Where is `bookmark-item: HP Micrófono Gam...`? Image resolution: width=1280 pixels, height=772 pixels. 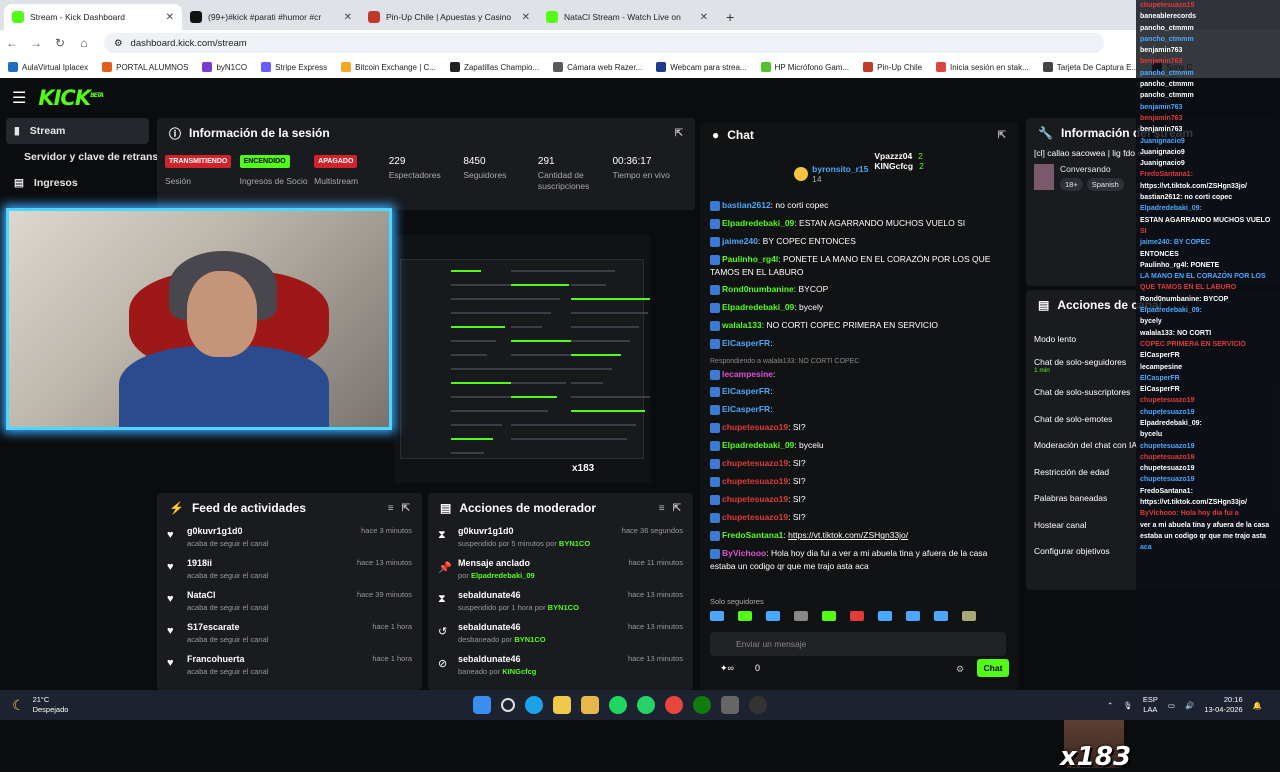
bookmark-item: HP Micrófono Gam... is located at coordinates (804, 67).